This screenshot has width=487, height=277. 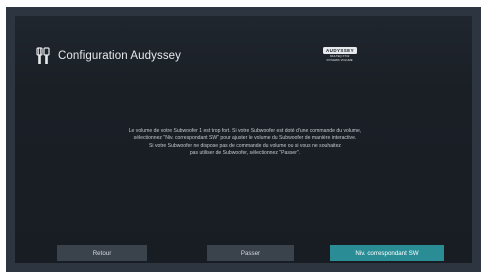 What do you see at coordinates (250, 253) in the screenshot?
I see `skip-button: Passer` at bounding box center [250, 253].